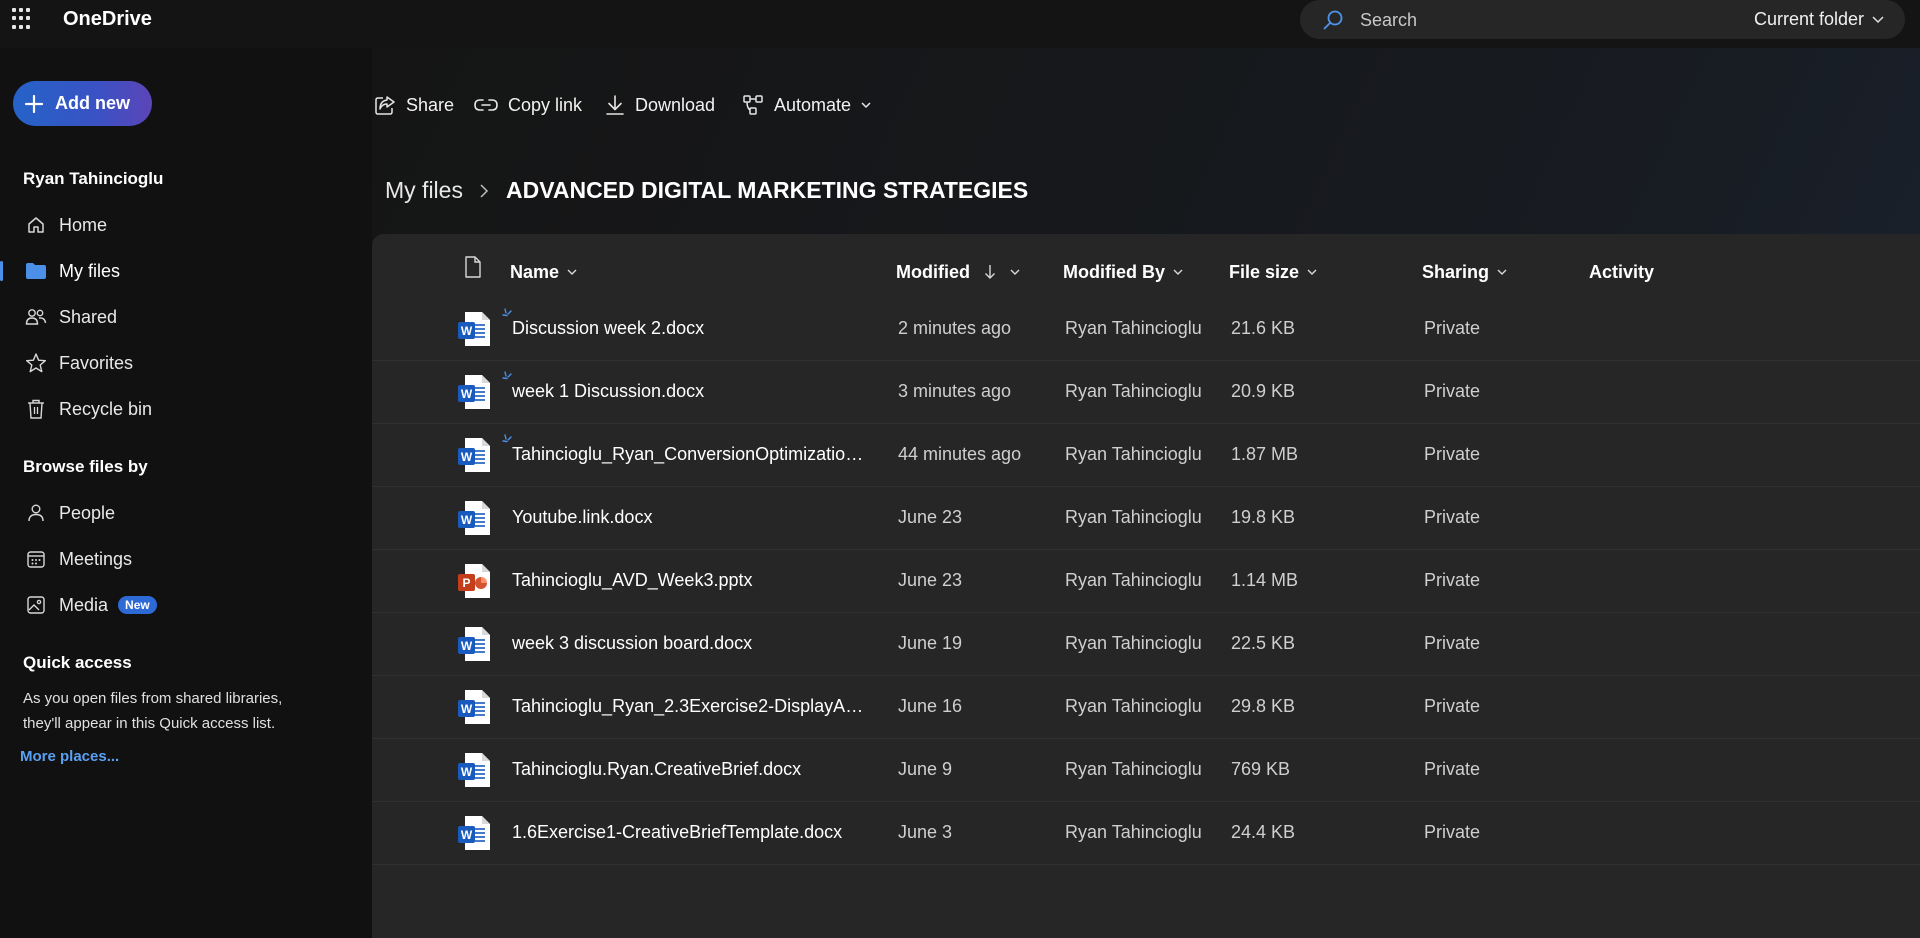 This screenshot has height=938, width=1920. What do you see at coordinates (186, 317) in the screenshot?
I see `sidebar-item-shared: Shared` at bounding box center [186, 317].